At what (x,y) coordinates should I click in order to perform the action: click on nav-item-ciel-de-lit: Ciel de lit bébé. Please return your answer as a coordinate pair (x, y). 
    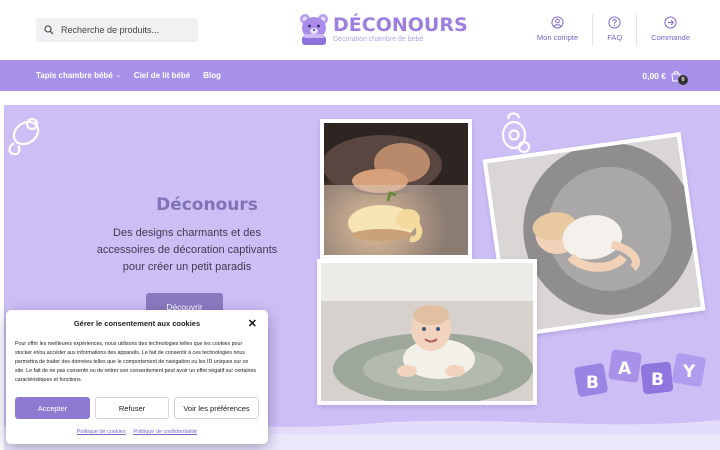
    Looking at the image, I should click on (162, 75).